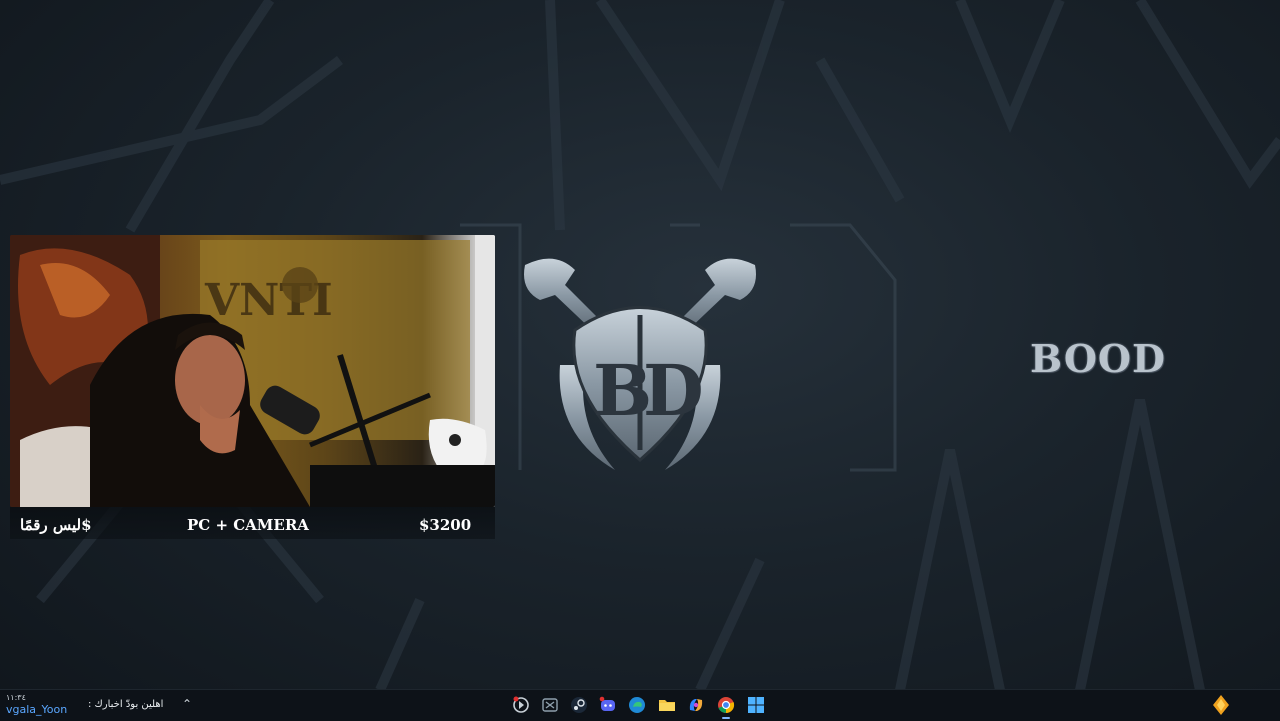 The image size is (1280, 721). I want to click on steam-icon, so click(579, 705).